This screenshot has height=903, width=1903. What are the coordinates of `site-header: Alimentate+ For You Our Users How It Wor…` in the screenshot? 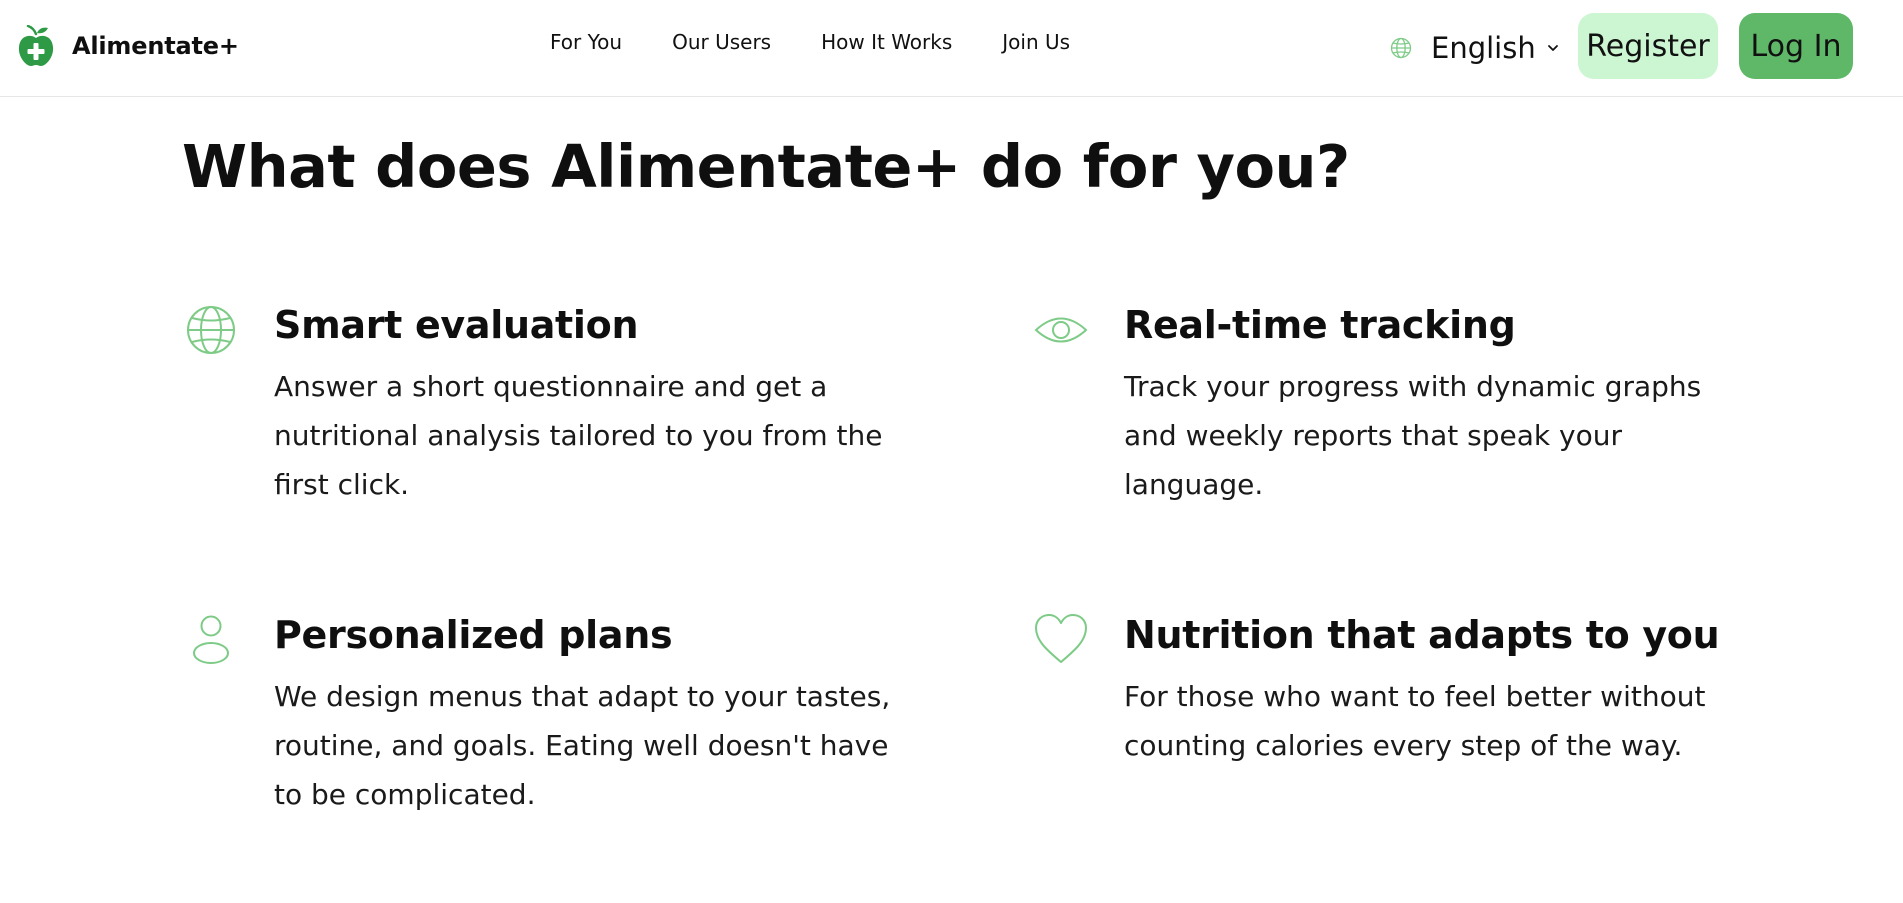 It's located at (951, 48).